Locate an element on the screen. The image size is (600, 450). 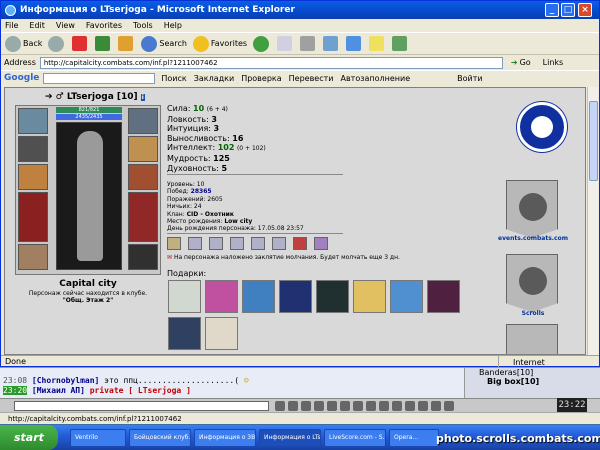
google-search-button: Поиск is located at coordinates (173, 78).